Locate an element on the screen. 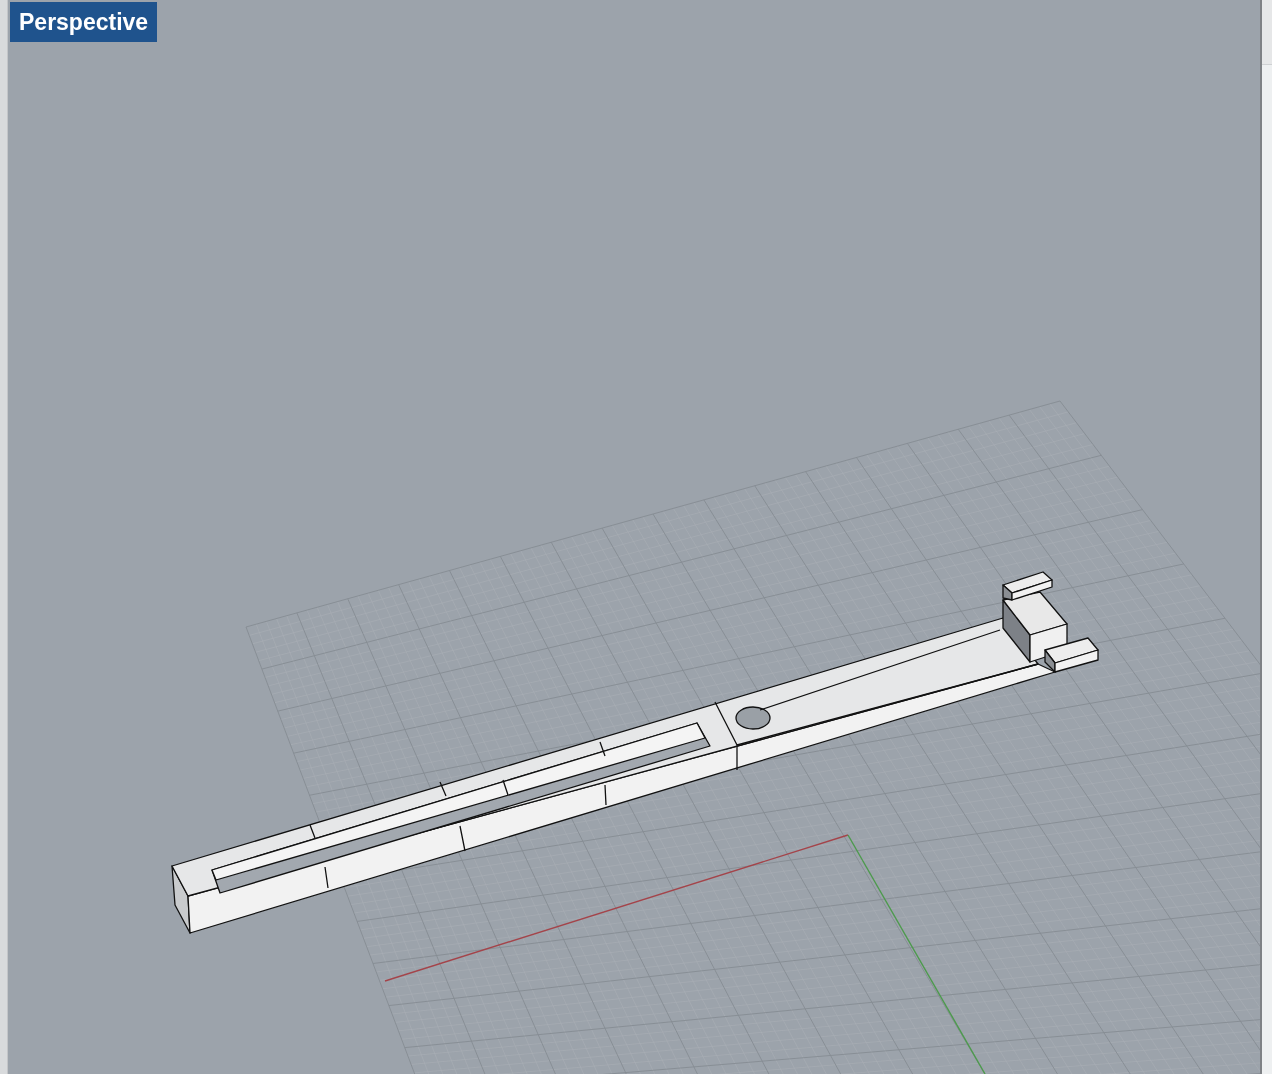 The width and height of the screenshot is (1272, 1074). viewport-title: Perspective is located at coordinates (84, 22).